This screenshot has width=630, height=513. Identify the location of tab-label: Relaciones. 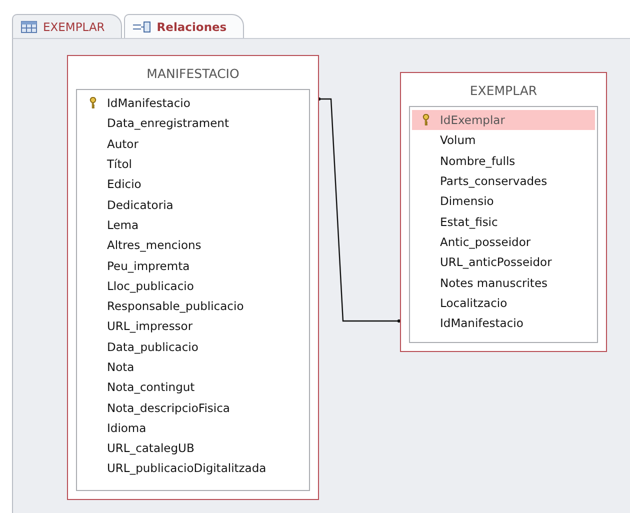
(191, 27).